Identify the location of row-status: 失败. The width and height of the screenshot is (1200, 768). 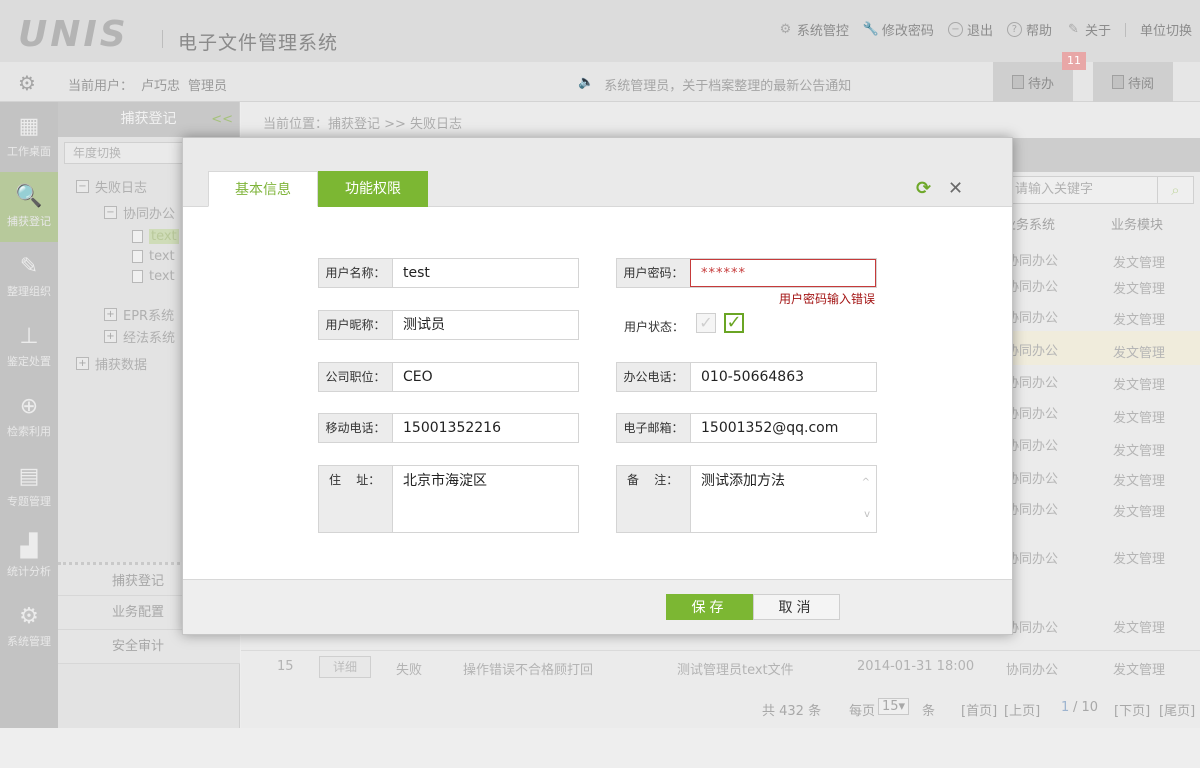
(409, 670).